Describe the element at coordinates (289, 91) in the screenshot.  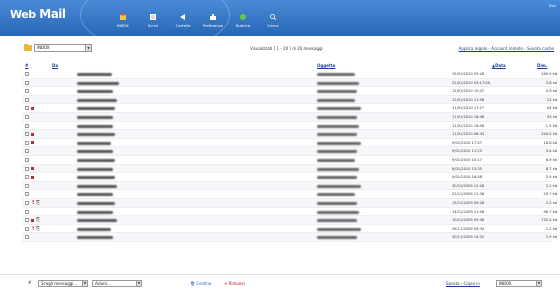
I see `table-row: 12/01/2010 10:47 4.9 kb` at that location.